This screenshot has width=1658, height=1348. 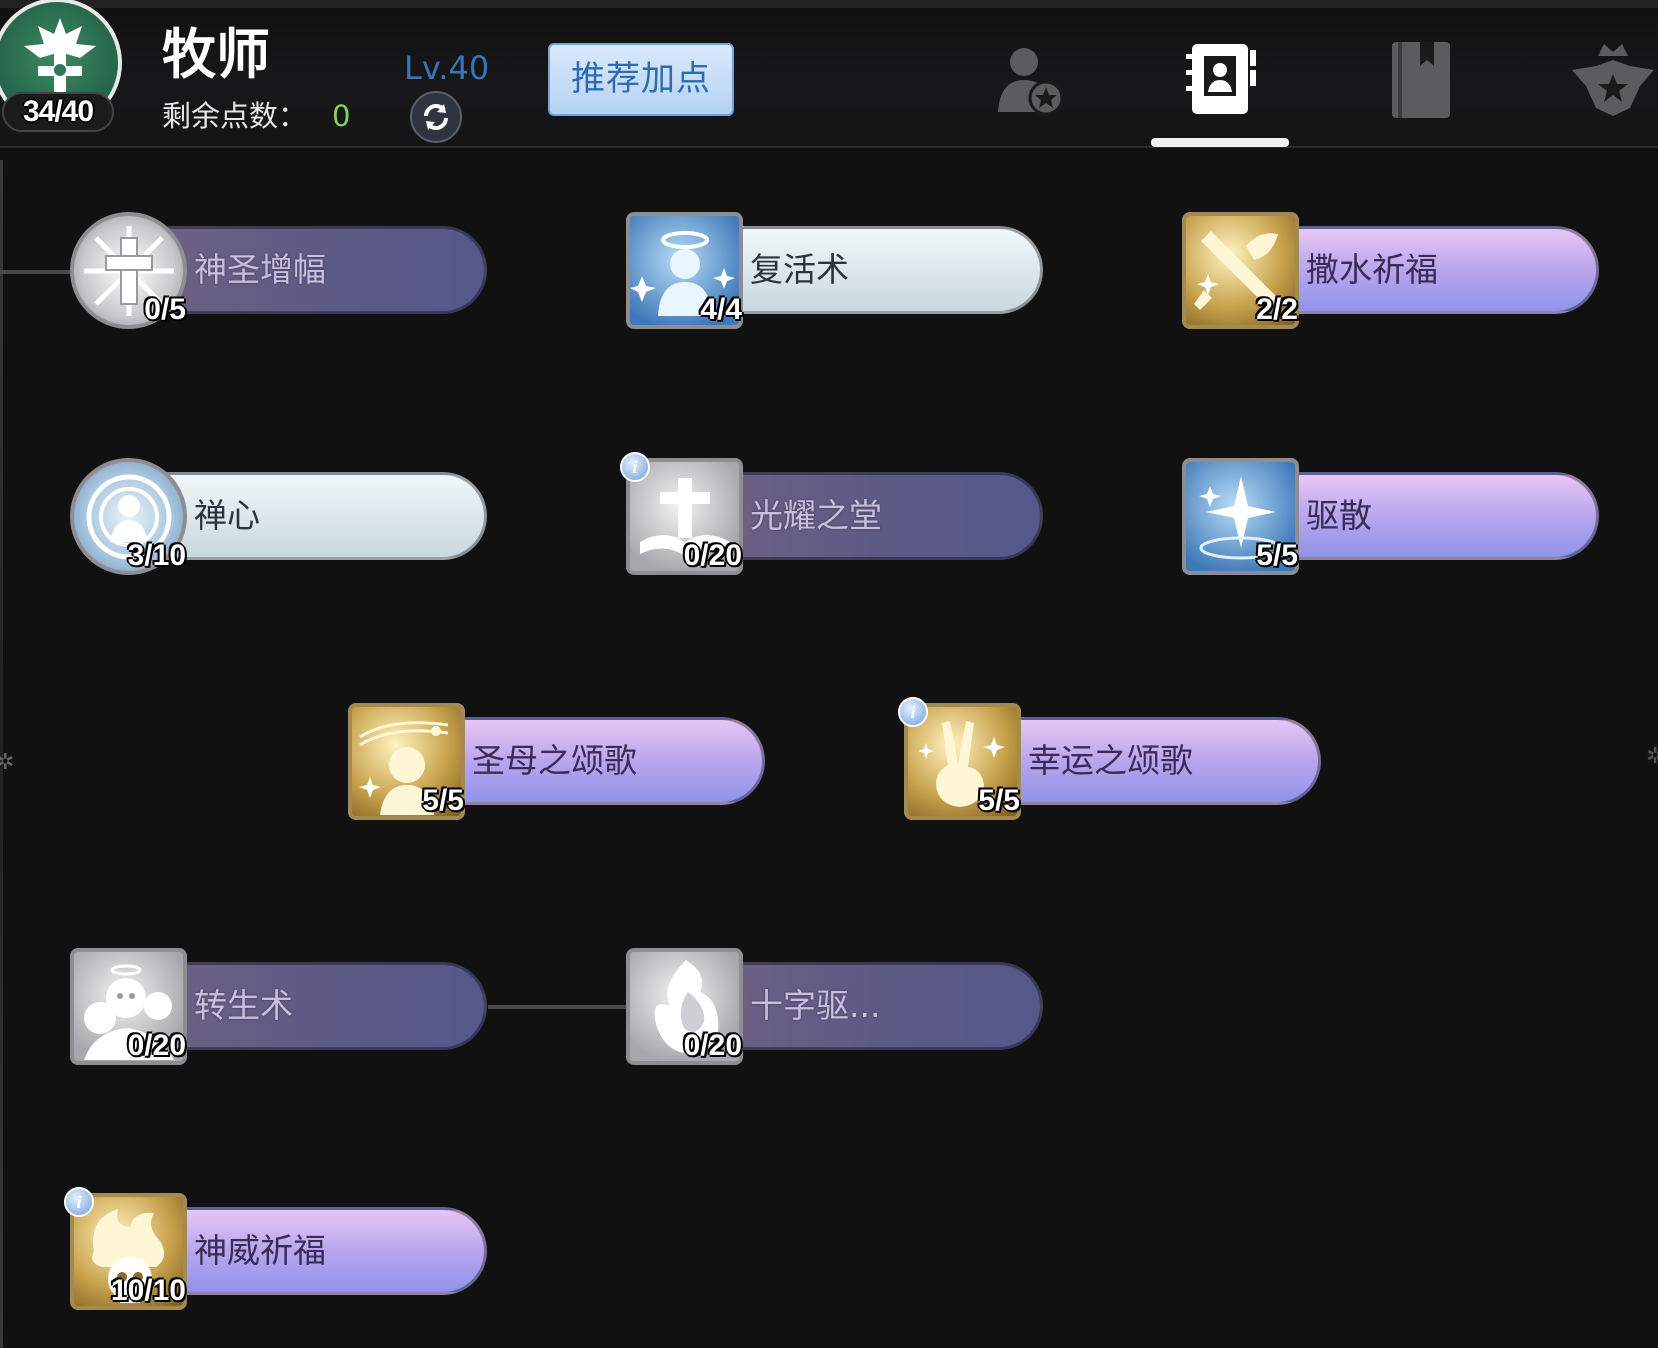 I want to click on skill-name: 转生术, so click(x=243, y=1005).